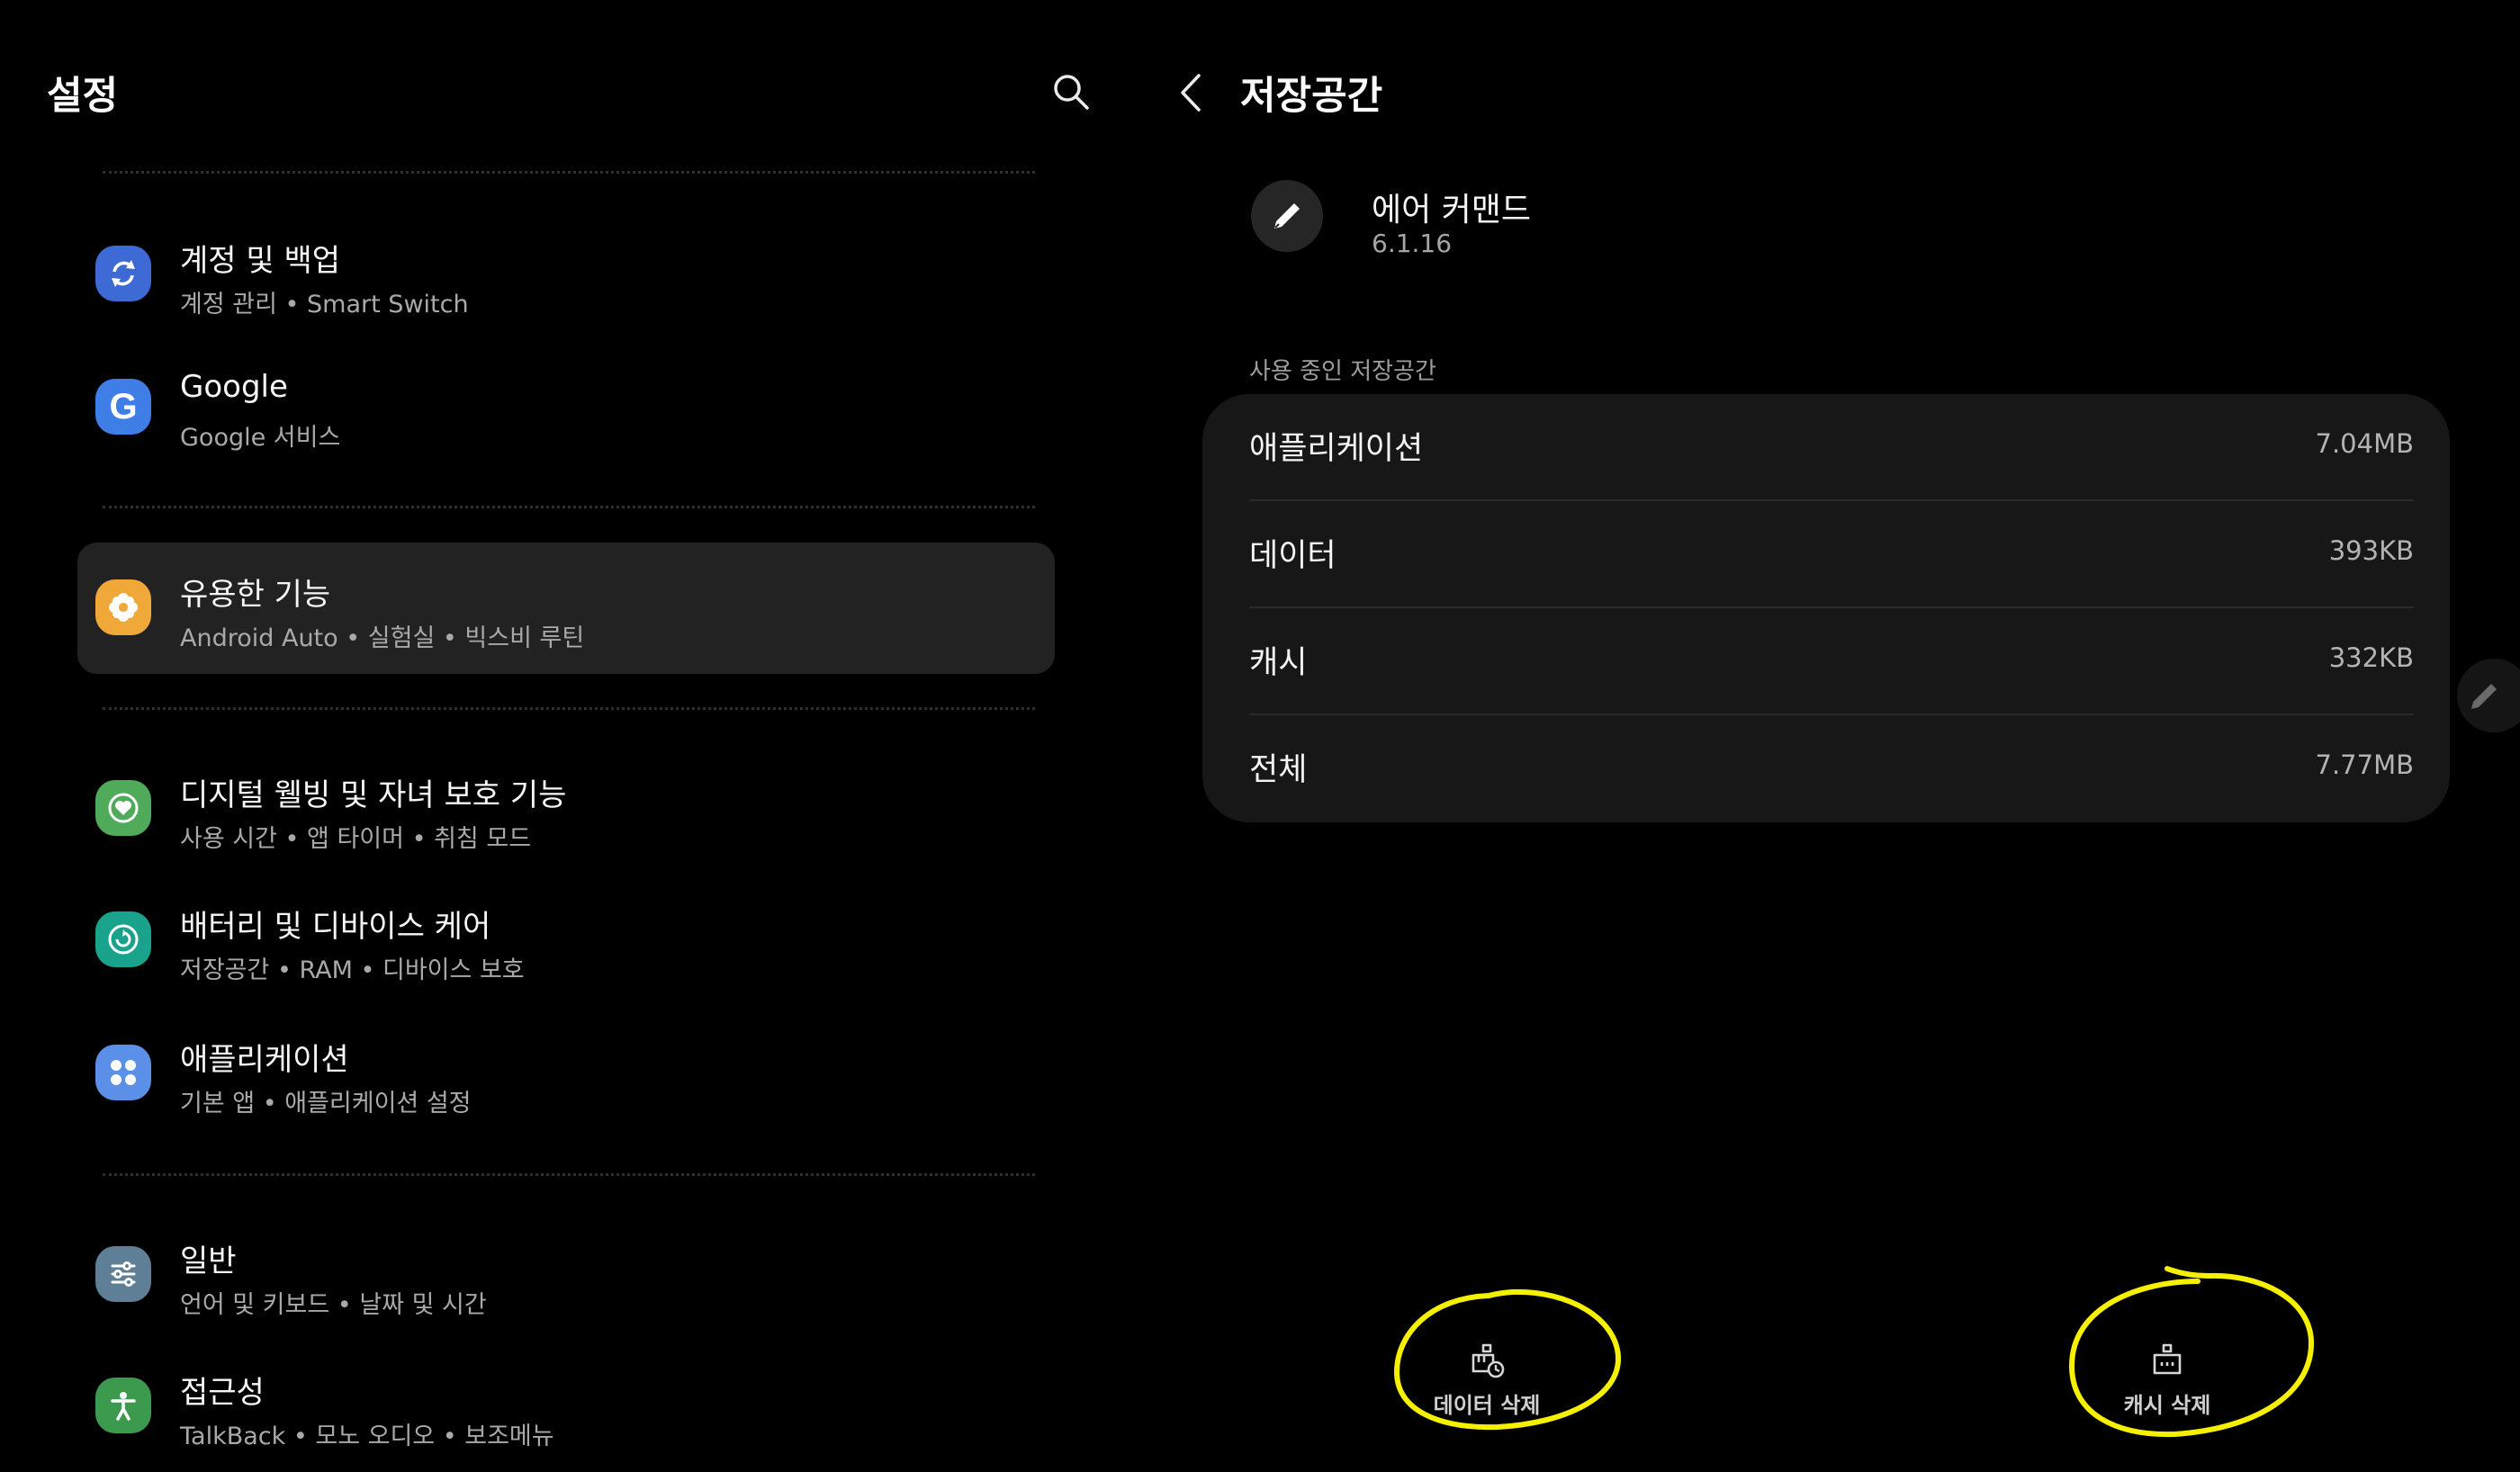  Describe the element at coordinates (218, 1104) in the screenshot. I see `subtitle-part: 기본 앱` at that location.